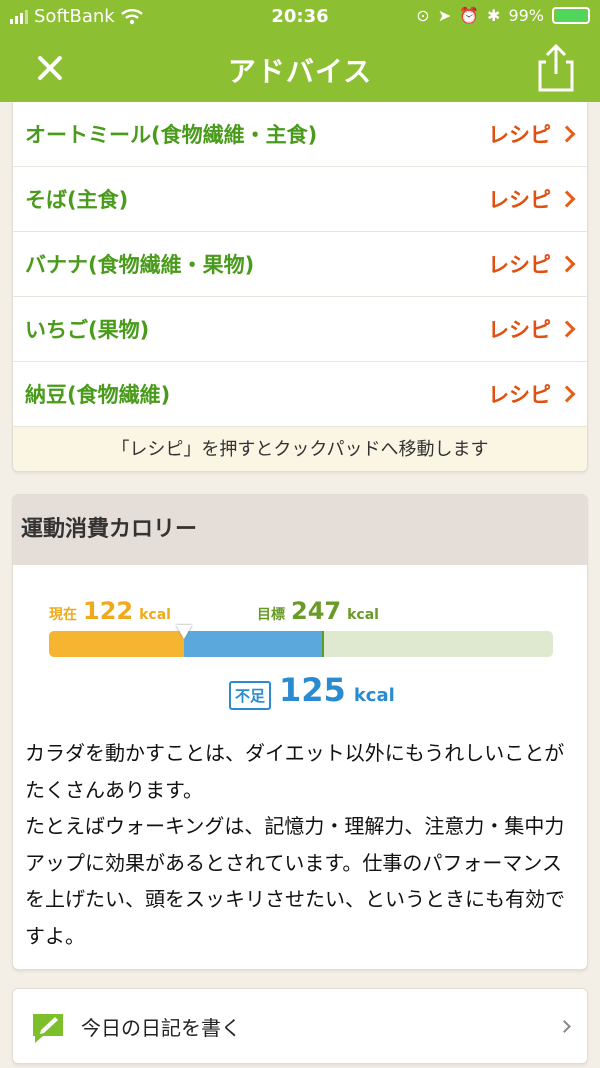 The height and width of the screenshot is (1068, 600). I want to click on current-label: 現在, so click(63, 615).